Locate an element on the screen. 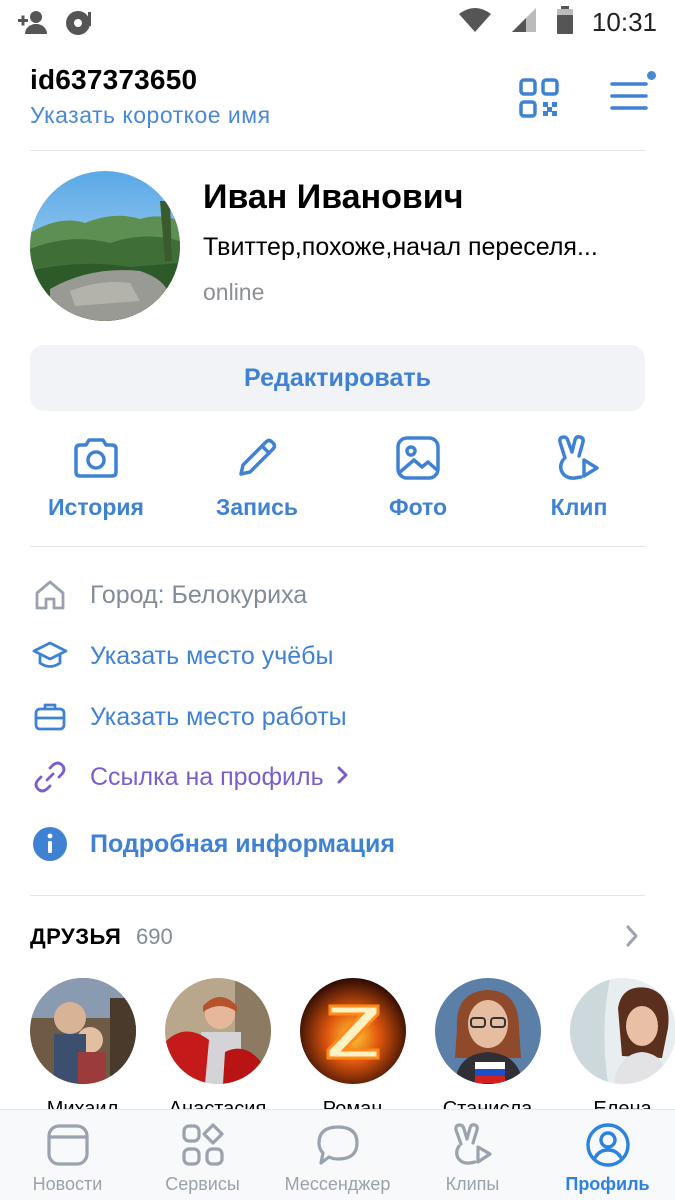  action-label: Фото is located at coordinates (418, 507).